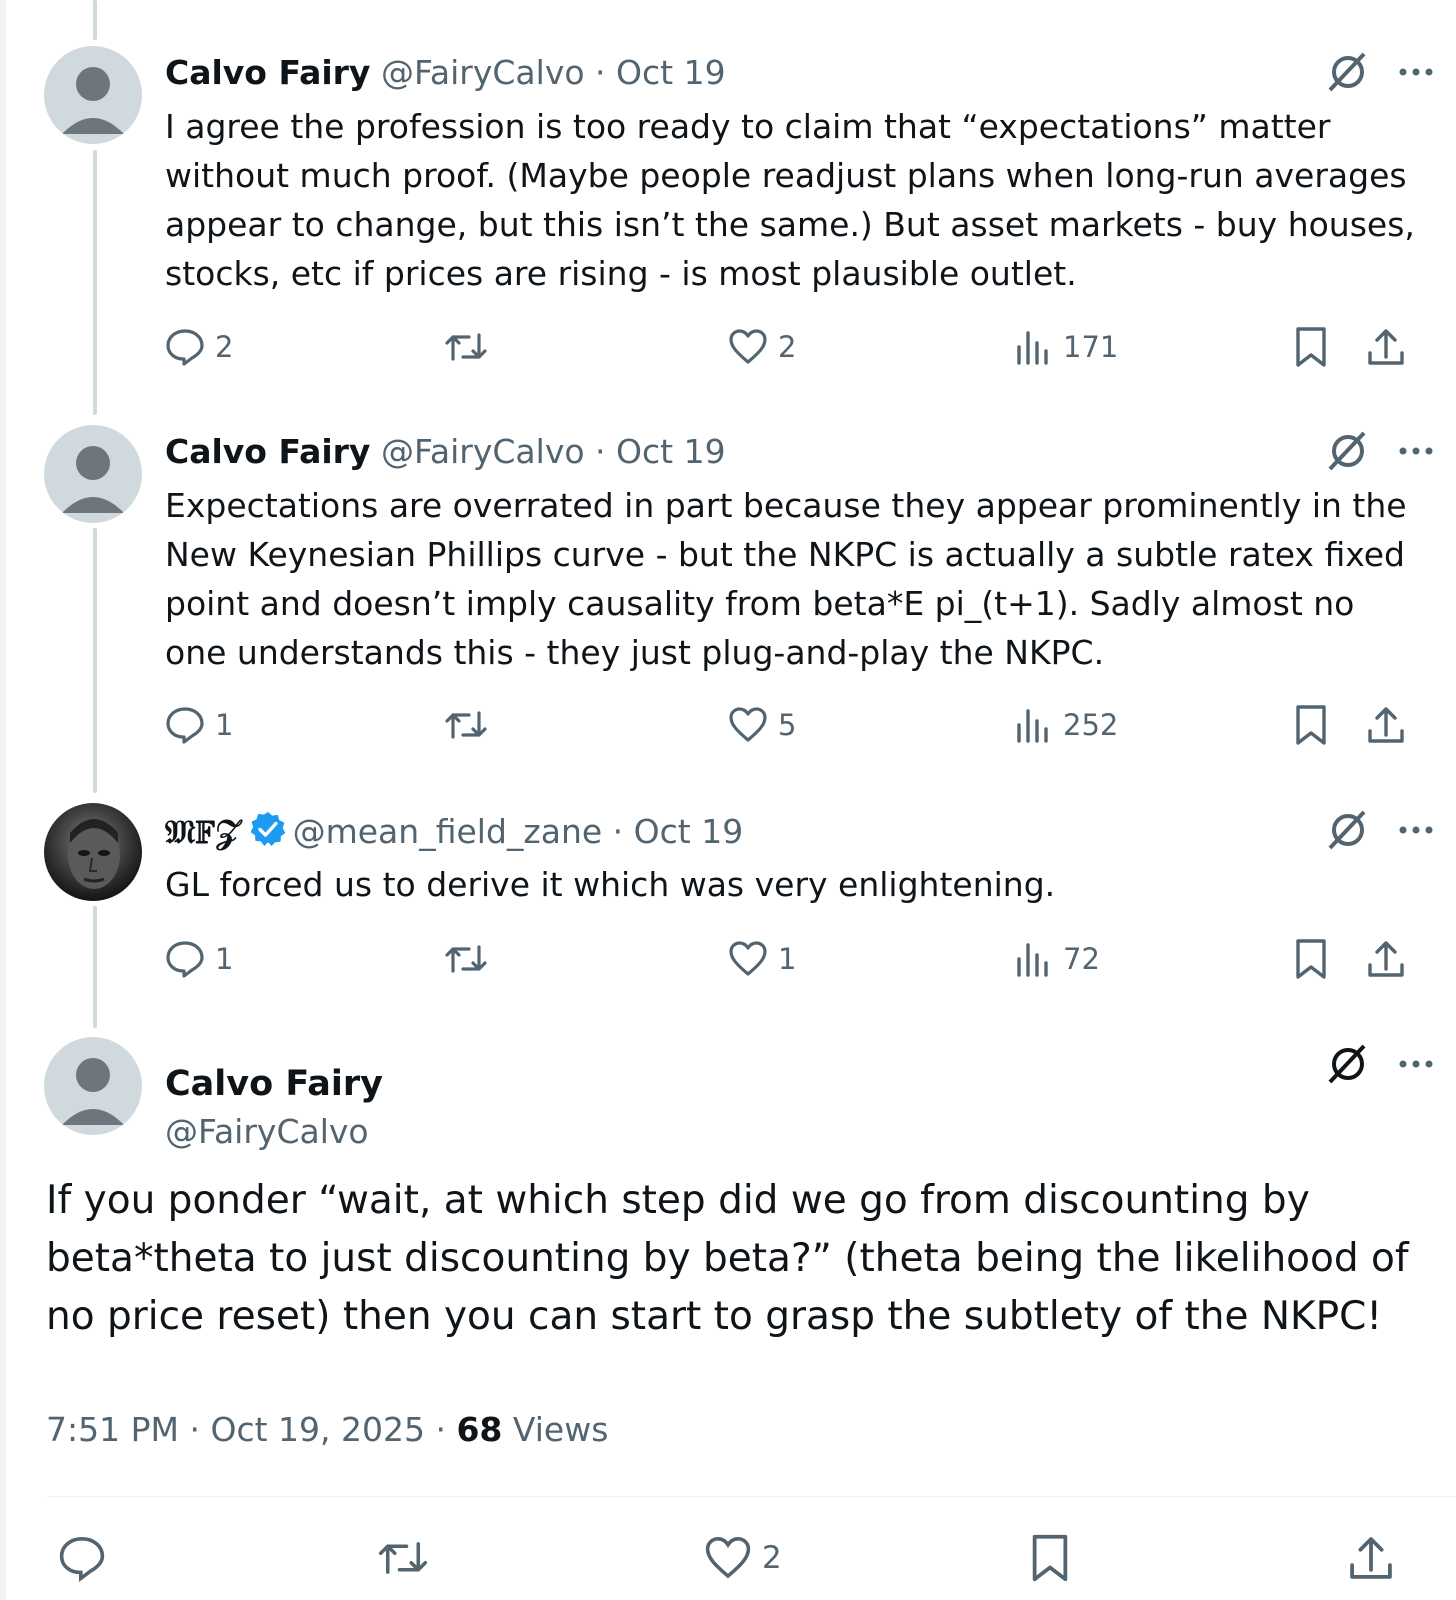 Image resolution: width=1456 pixels, height=1600 pixels. Describe the element at coordinates (317, 1429) in the screenshot. I see `tweet-date: Oct 19, 2025` at that location.